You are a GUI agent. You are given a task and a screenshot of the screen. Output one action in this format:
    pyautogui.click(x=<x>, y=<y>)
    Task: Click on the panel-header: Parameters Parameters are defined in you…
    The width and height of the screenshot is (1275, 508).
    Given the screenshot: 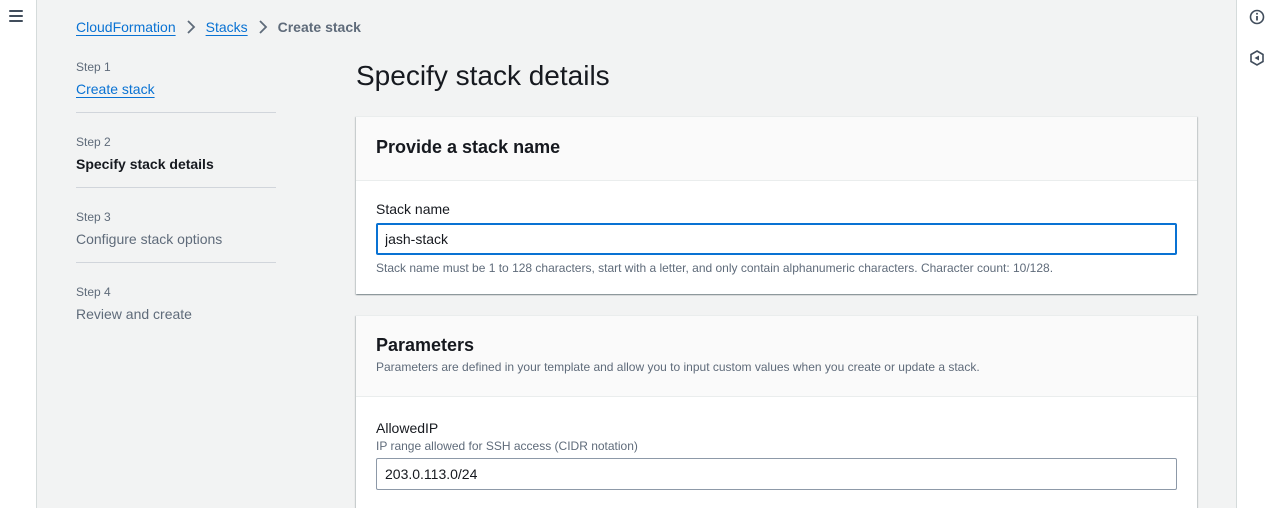 What is the action you would take?
    pyautogui.click(x=776, y=356)
    